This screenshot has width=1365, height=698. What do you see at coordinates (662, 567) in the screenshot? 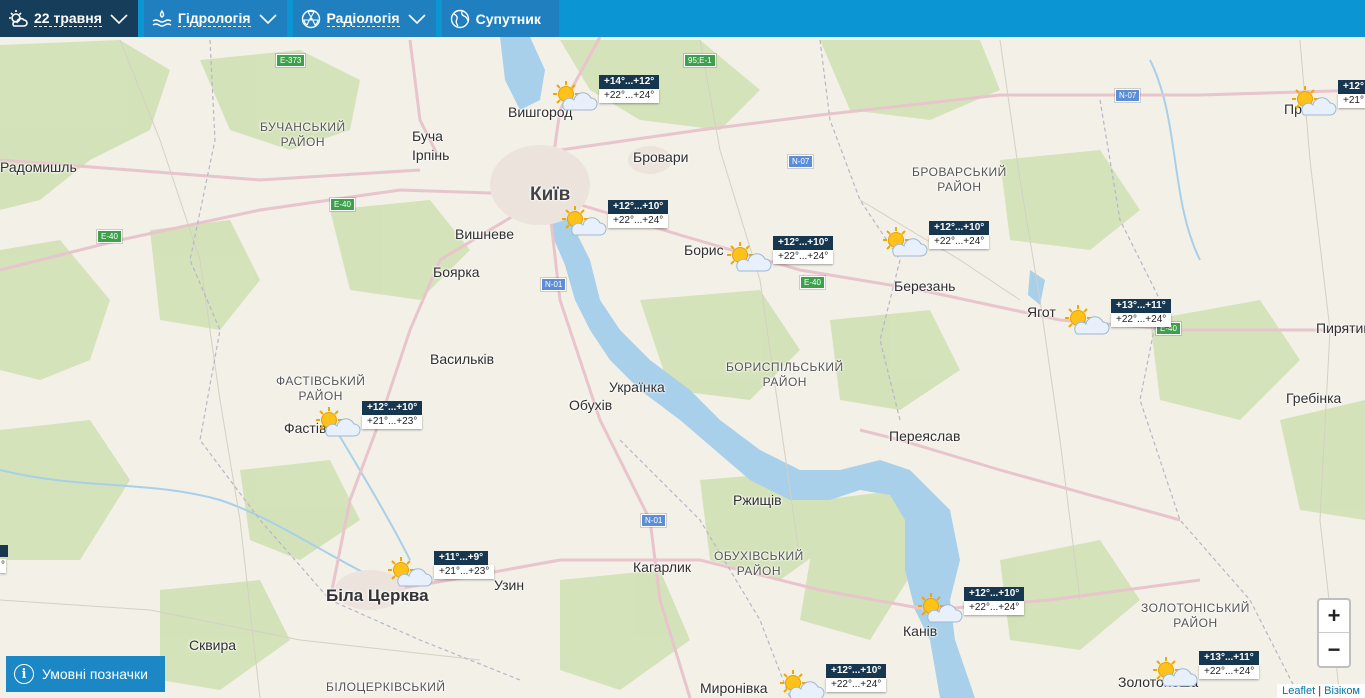
I see `place-label: Кагарлик` at bounding box center [662, 567].